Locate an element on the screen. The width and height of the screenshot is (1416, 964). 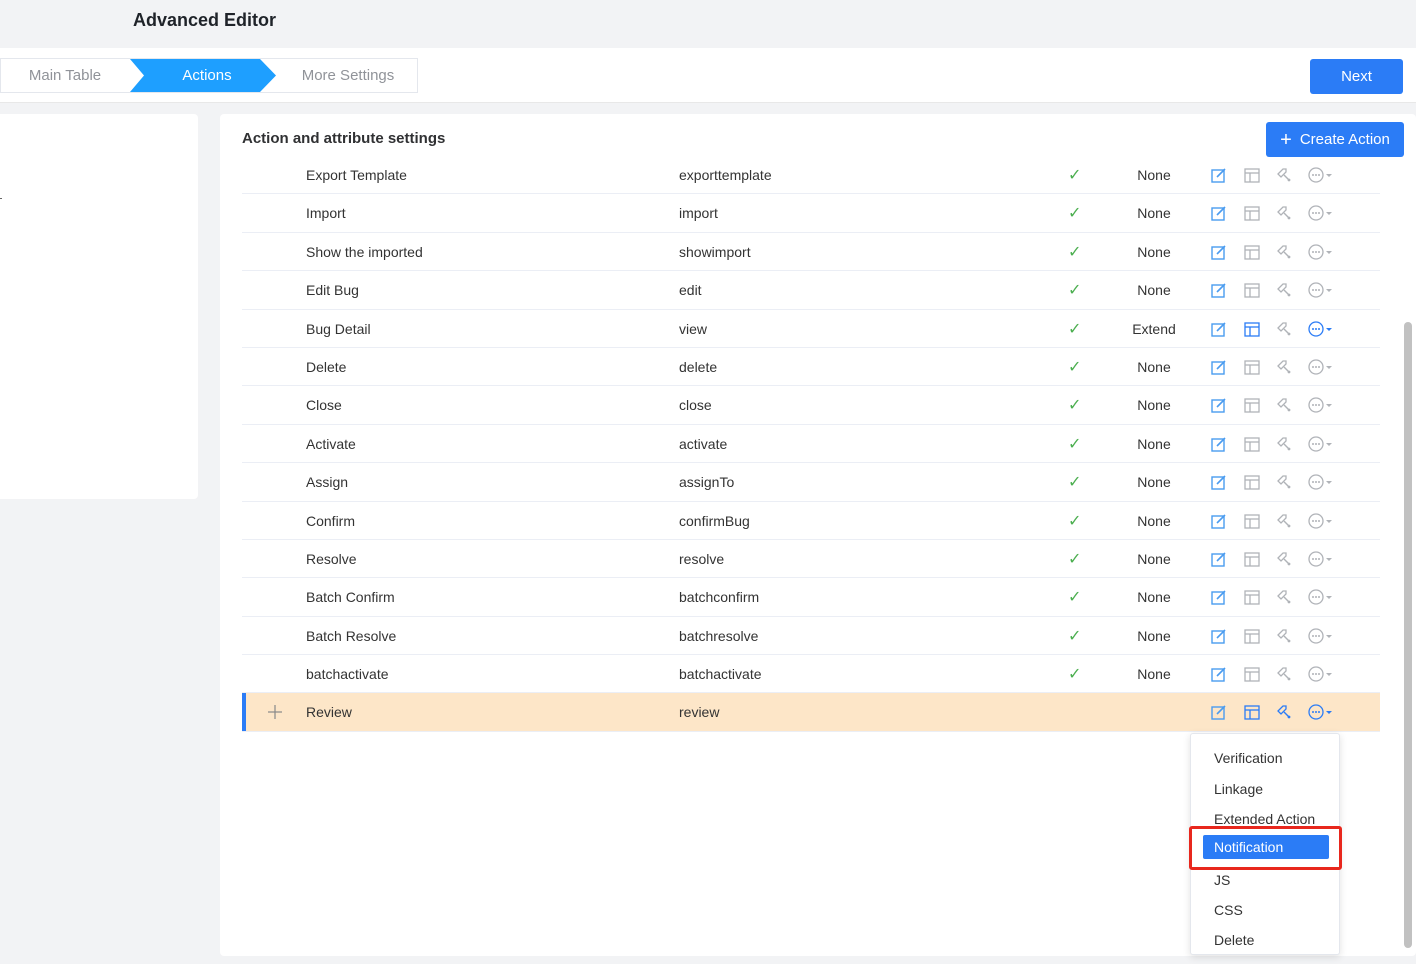
table-row: Batch Resolve batchresolve ✓ None is located at coordinates (811, 636).